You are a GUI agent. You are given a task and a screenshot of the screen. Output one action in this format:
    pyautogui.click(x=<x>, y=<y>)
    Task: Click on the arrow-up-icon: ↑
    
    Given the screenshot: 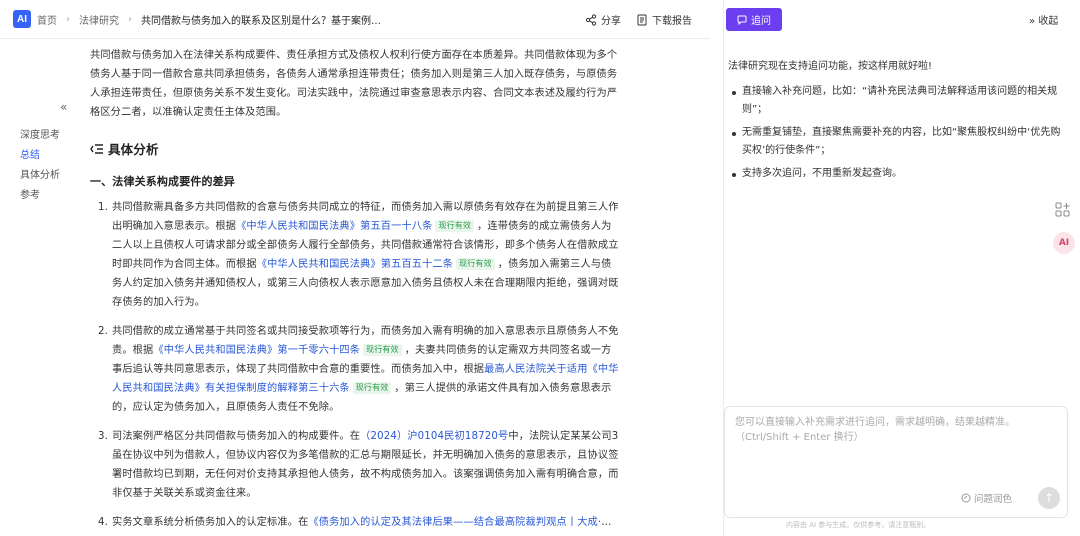 What is the action you would take?
    pyautogui.click(x=1049, y=498)
    